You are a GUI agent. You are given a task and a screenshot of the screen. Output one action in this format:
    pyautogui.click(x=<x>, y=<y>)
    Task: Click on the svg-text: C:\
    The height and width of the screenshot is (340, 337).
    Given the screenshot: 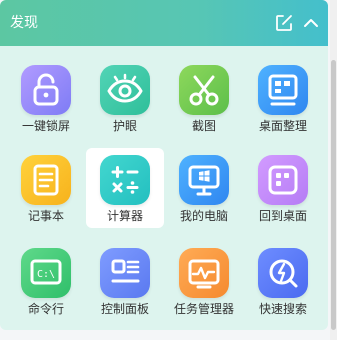 What is the action you would take?
    pyautogui.click(x=46, y=274)
    